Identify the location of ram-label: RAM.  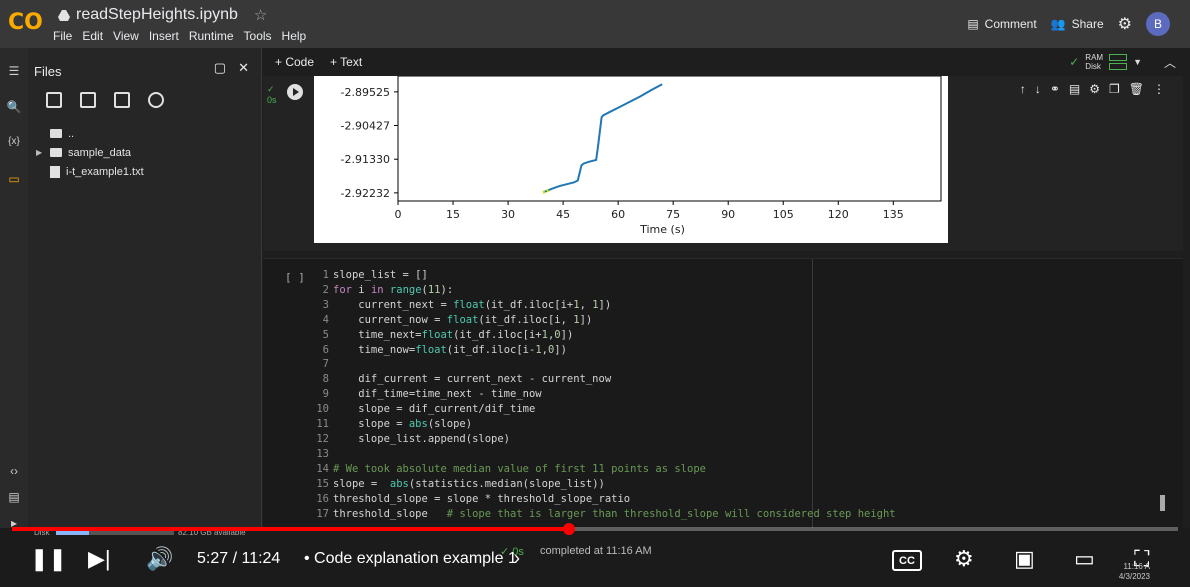
(1094, 57).